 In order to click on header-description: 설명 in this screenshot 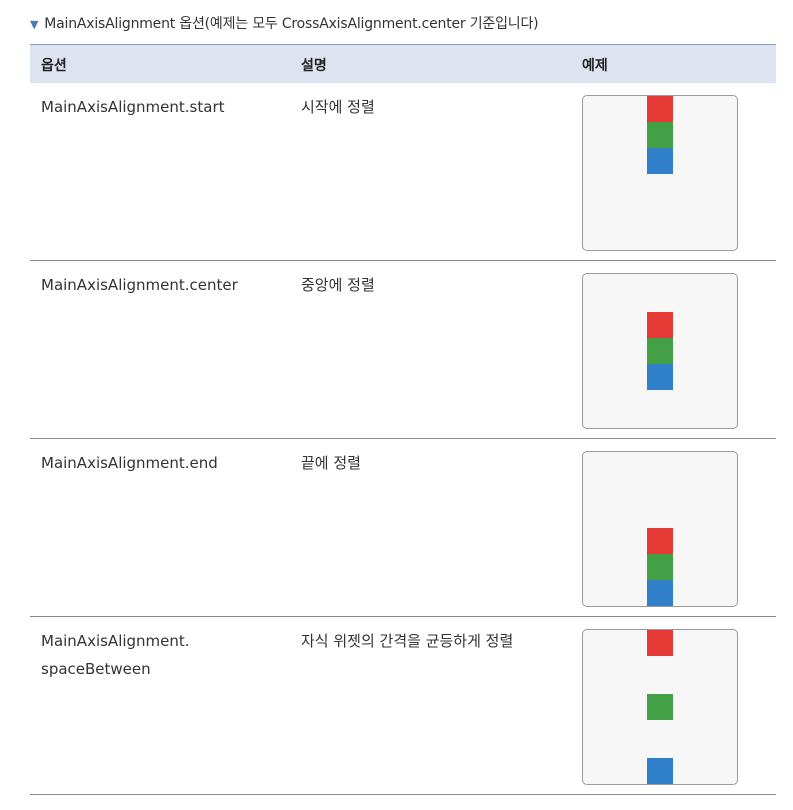, I will do `click(314, 66)`.